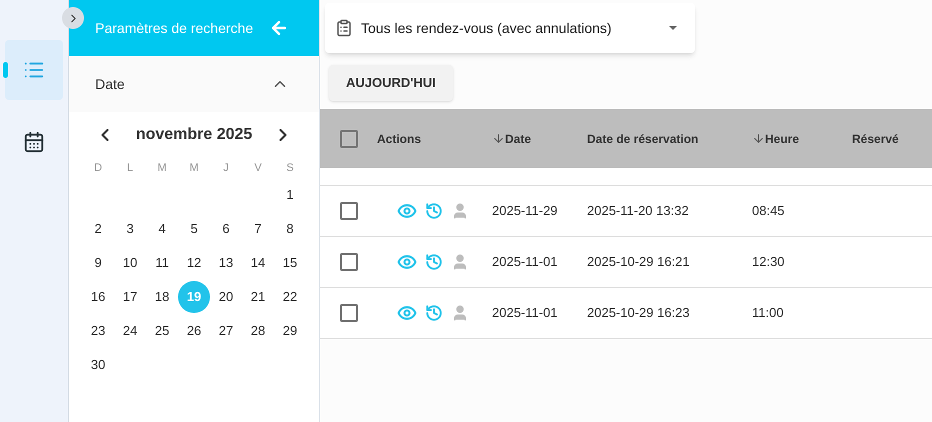 Image resolution: width=932 pixels, height=422 pixels. Describe the element at coordinates (226, 229) in the screenshot. I see `calendar-day: 6` at that location.